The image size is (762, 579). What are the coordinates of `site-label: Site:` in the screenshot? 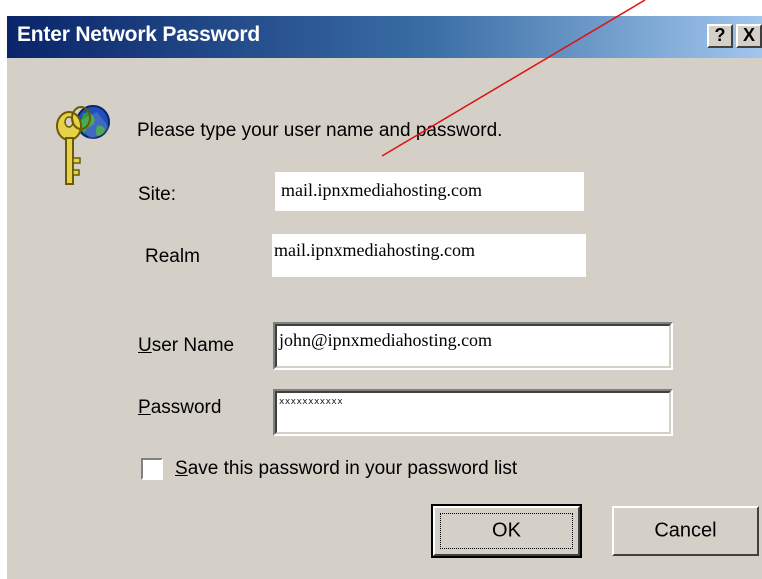 It's located at (157, 194).